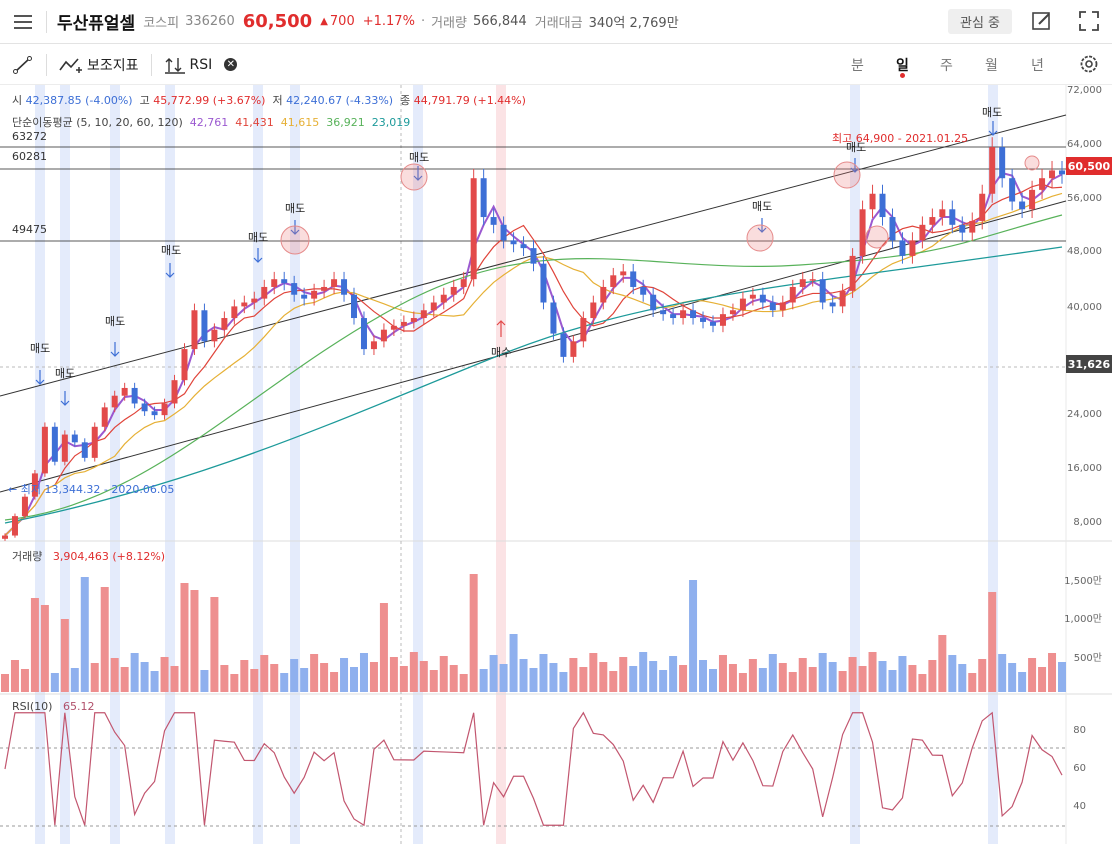  Describe the element at coordinates (201, 65) in the screenshot. I see `rsi-indicator-chip: RSI ✕` at that location.